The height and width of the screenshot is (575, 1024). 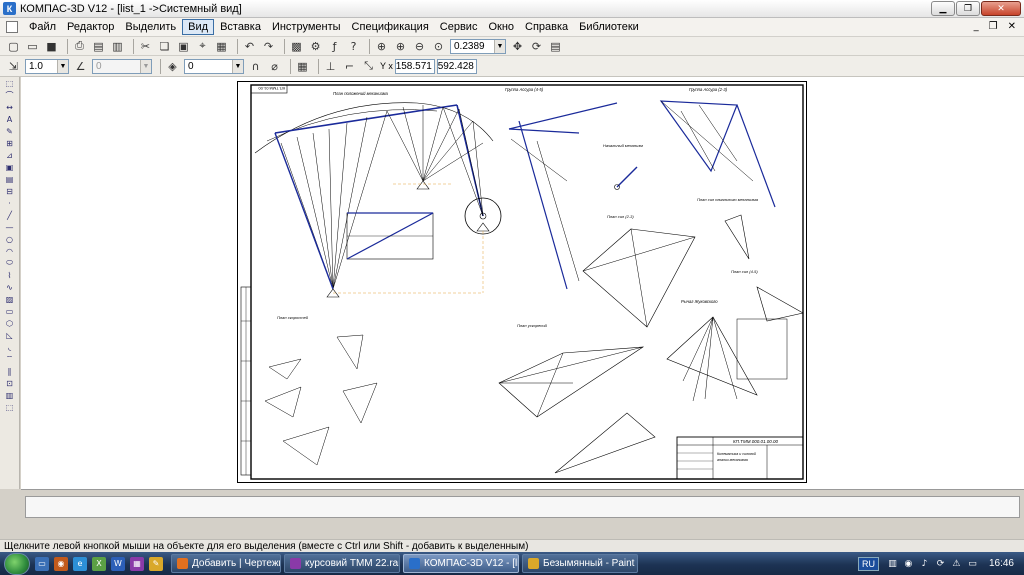 I want to click on measure-icon: ⊿, so click(x=10, y=155).